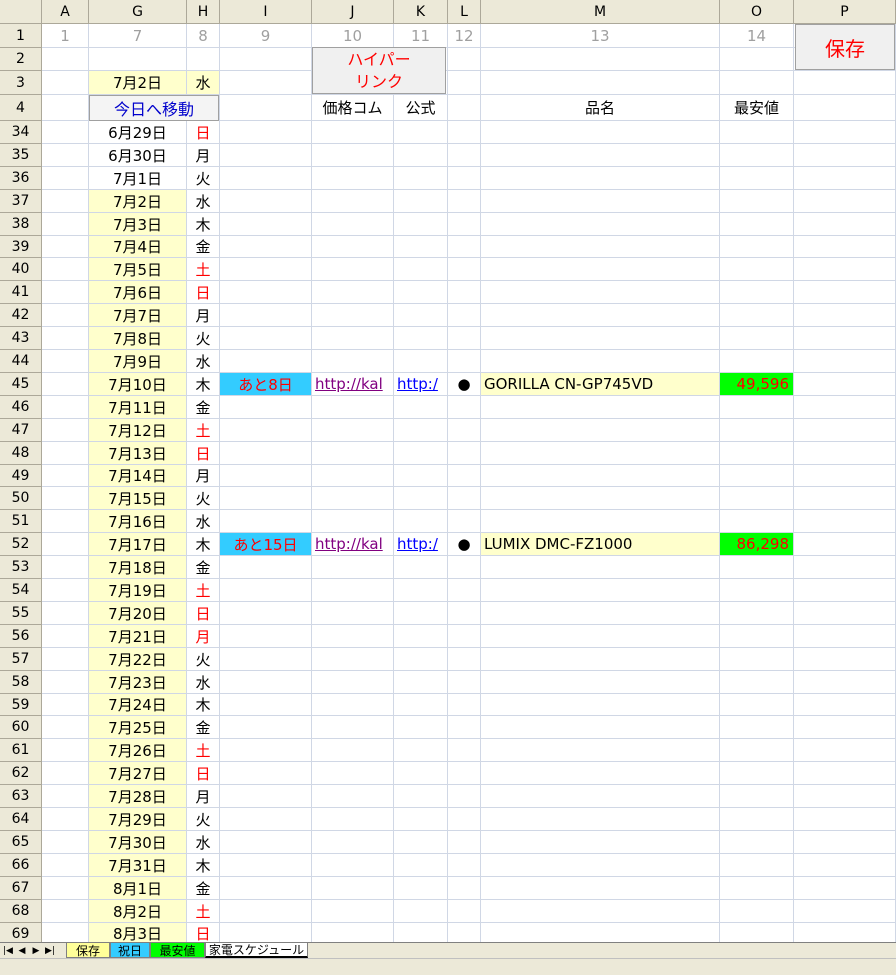 The image size is (896, 975). What do you see at coordinates (203, 12) in the screenshot?
I see `column-header-H: H` at bounding box center [203, 12].